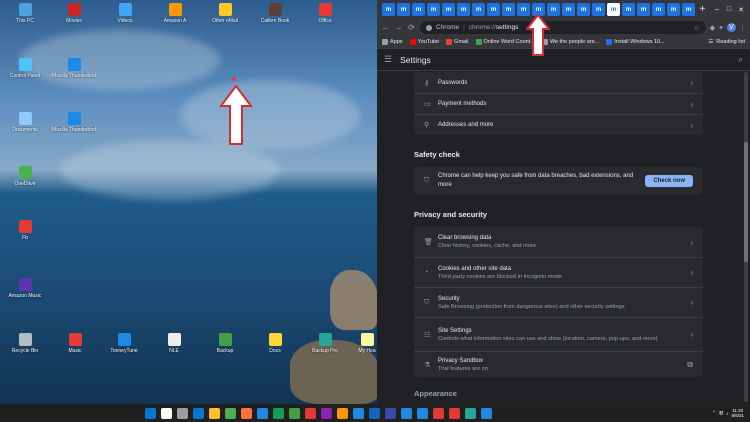 The height and width of the screenshot is (422, 750). I want to click on autofill-row: ▭ Payment methods ›, so click(558, 103).